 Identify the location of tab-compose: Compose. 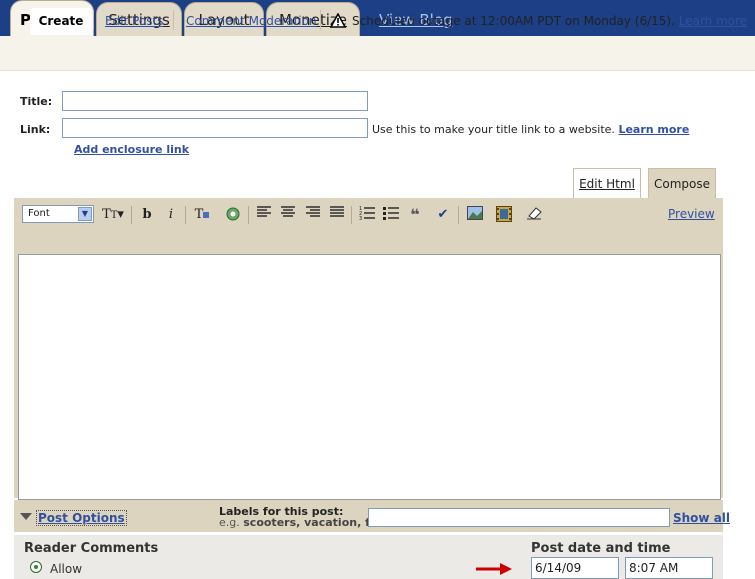
(682, 183).